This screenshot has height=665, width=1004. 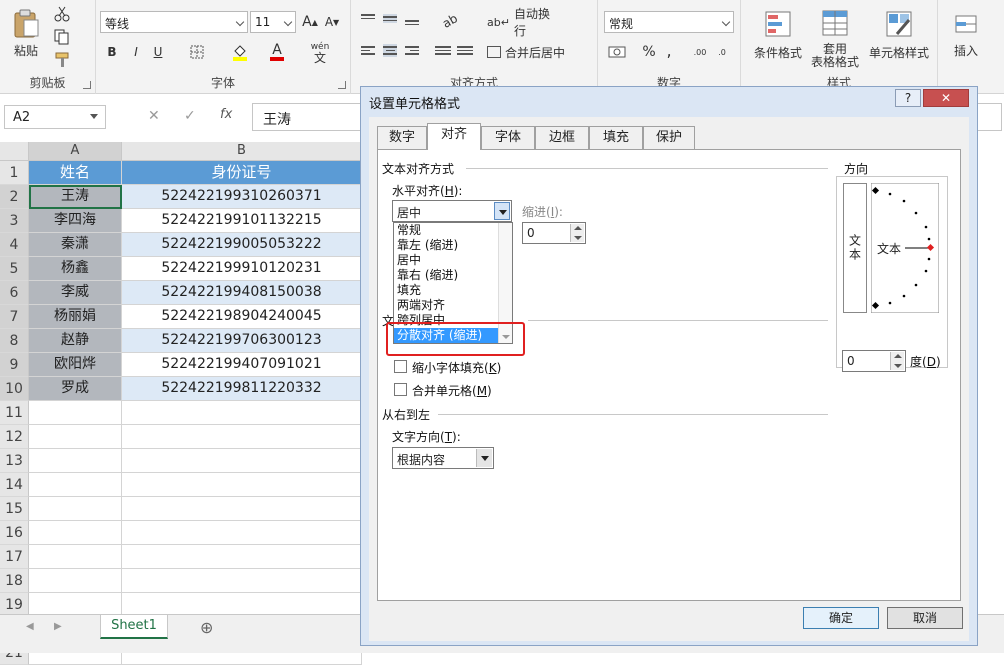 I want to click on dropdown-option: 居中, so click(x=453, y=260).